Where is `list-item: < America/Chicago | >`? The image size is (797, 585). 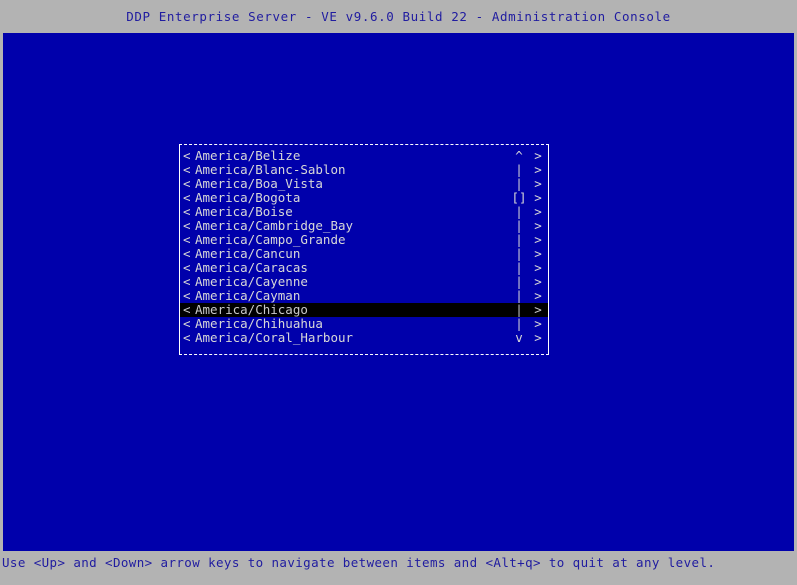
list-item: < America/Chicago | > is located at coordinates (364, 310).